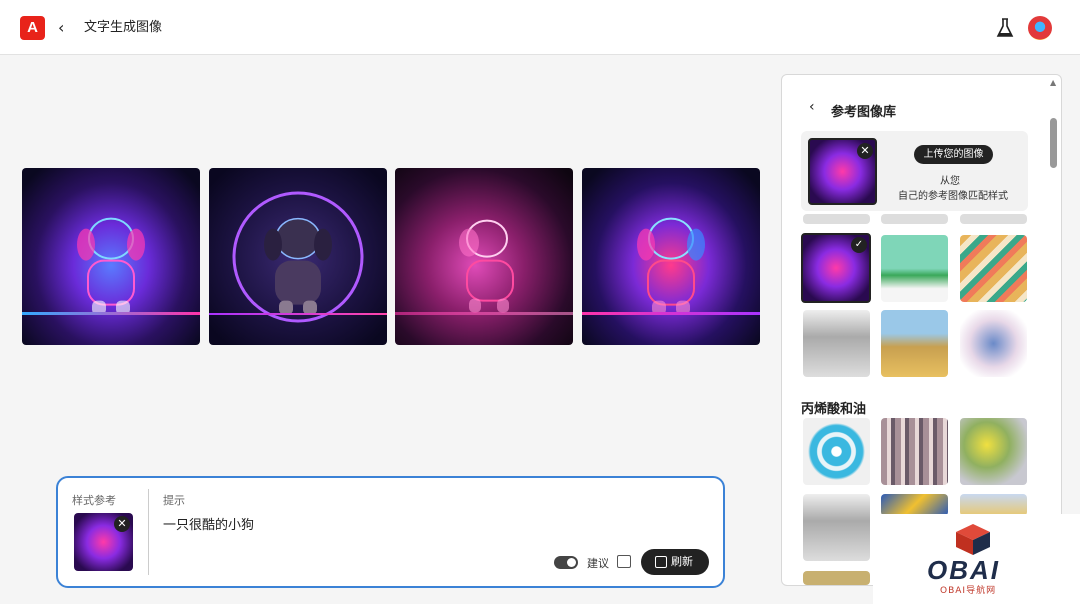  I want to click on style-reference-label: 样式参考, so click(94, 500).